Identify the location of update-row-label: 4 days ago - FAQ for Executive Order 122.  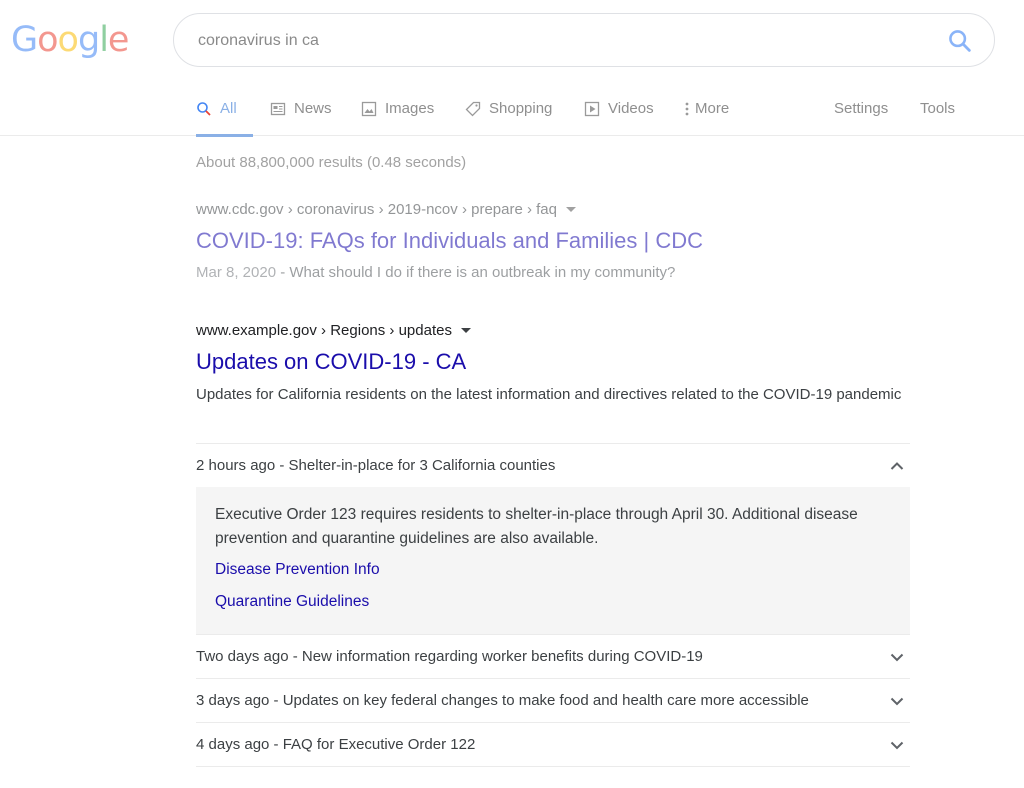
(336, 744).